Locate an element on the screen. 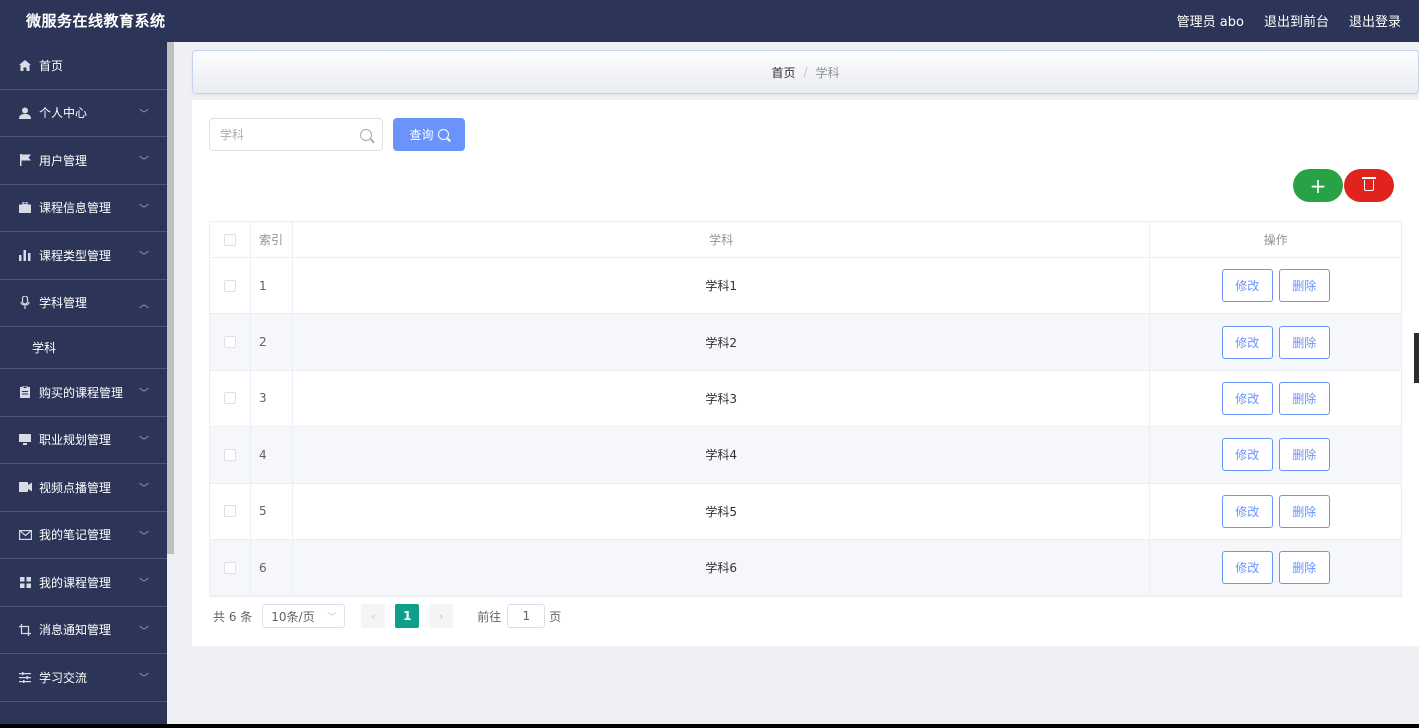 Image resolution: width=1419 pixels, height=728 pixels. bottom-border is located at coordinates (709, 726).